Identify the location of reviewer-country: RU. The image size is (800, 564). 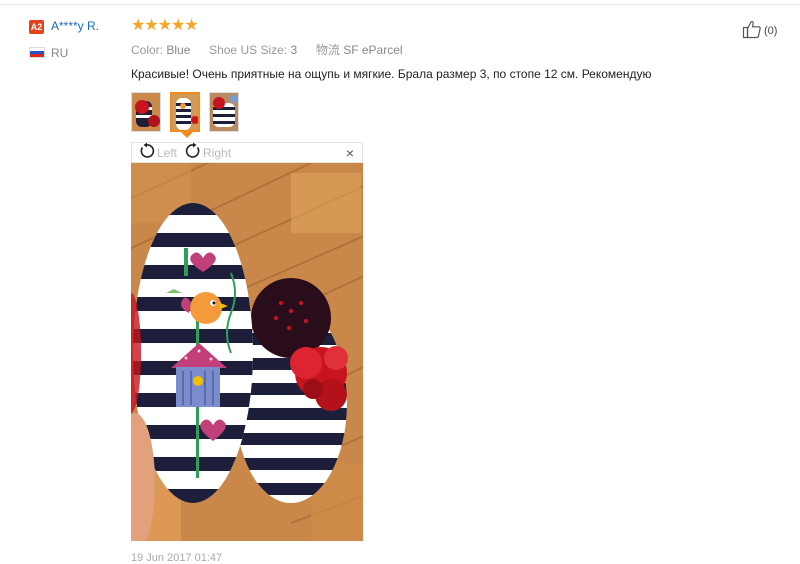
(60, 53).